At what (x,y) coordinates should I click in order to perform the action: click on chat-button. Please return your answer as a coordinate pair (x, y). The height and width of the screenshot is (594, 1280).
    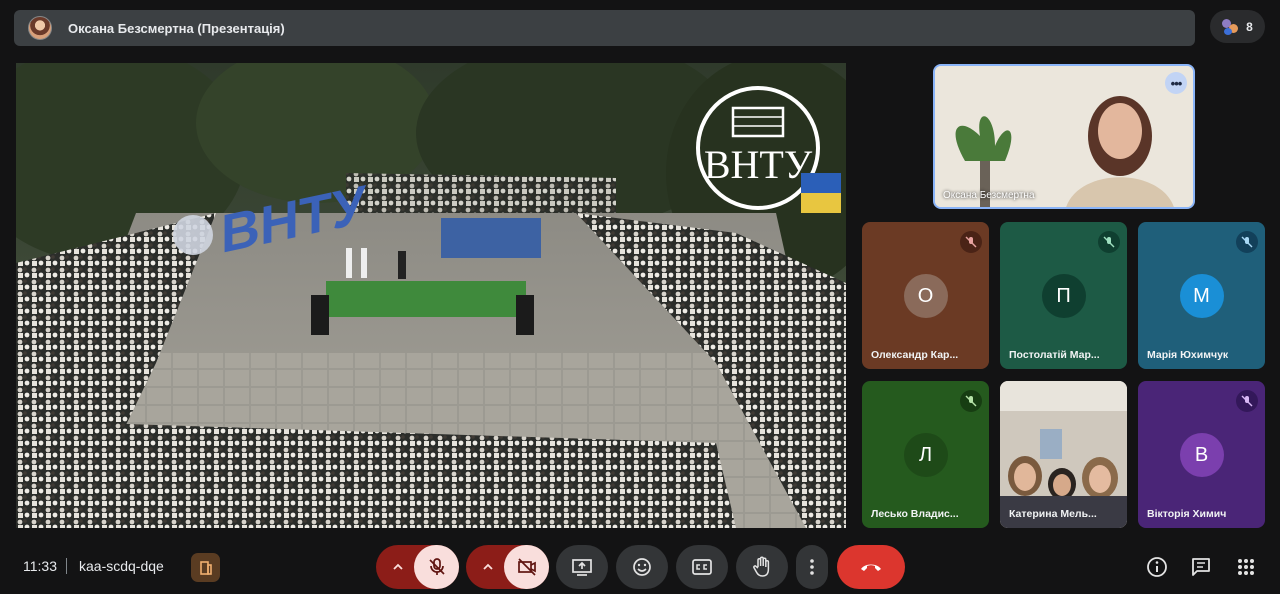
    Looking at the image, I should click on (1201, 567).